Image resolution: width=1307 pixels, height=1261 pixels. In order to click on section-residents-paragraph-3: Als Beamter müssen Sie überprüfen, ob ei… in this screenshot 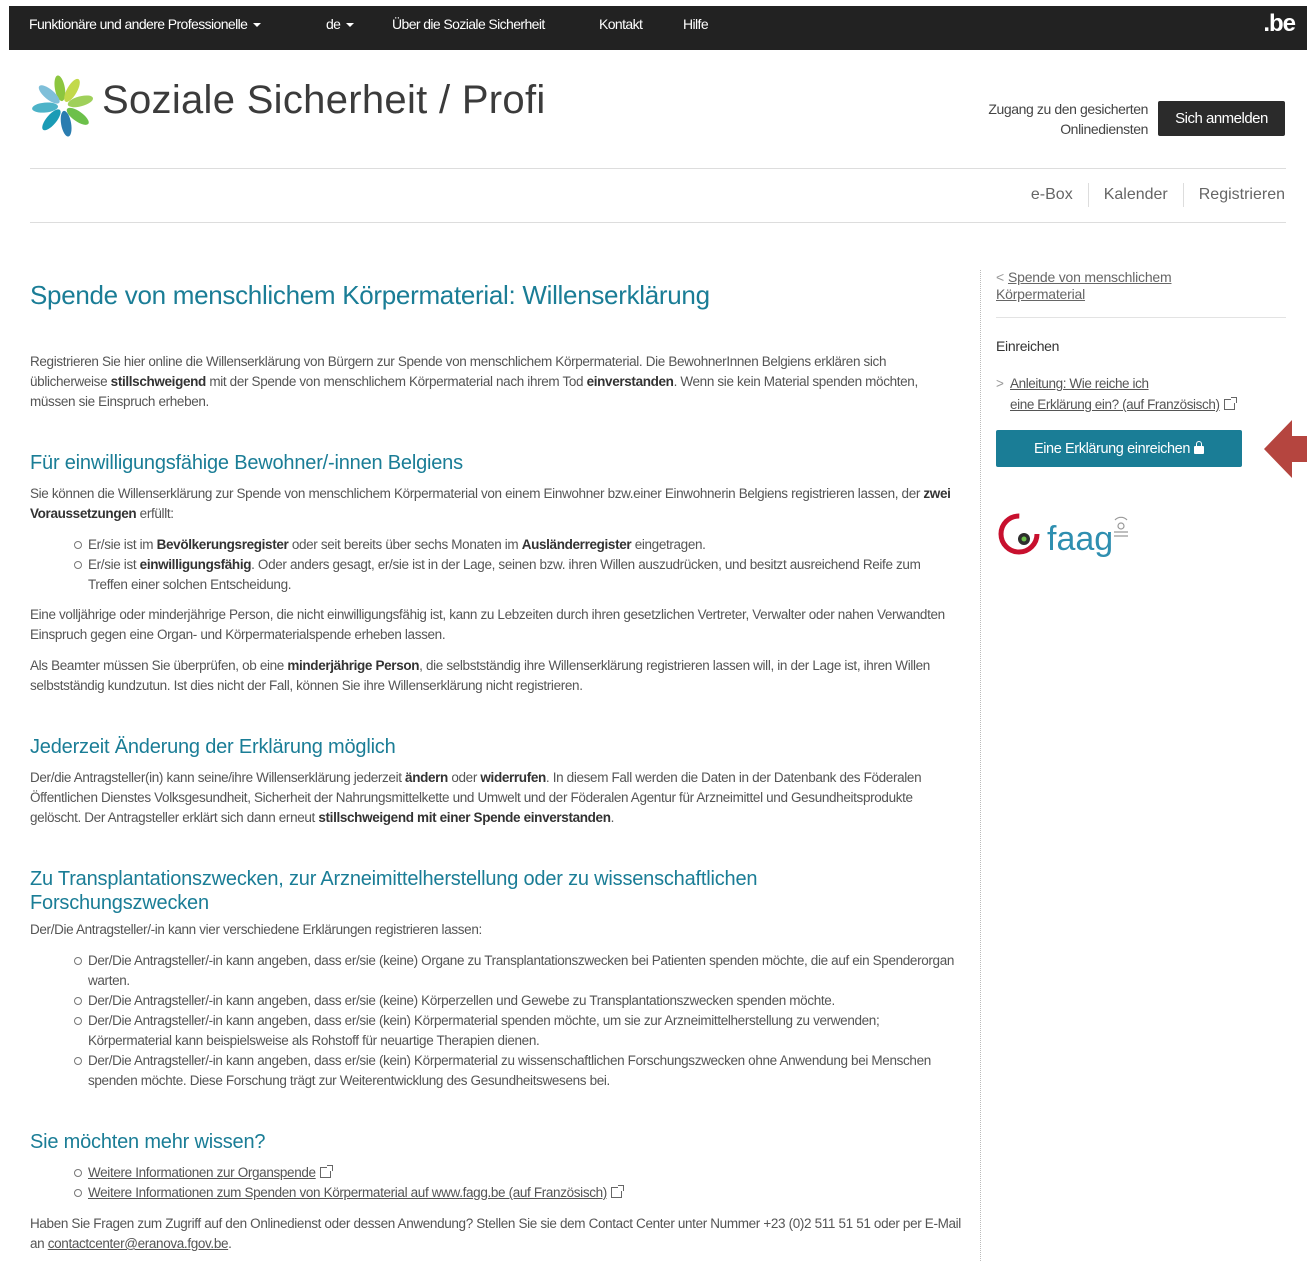, I will do `click(480, 675)`.